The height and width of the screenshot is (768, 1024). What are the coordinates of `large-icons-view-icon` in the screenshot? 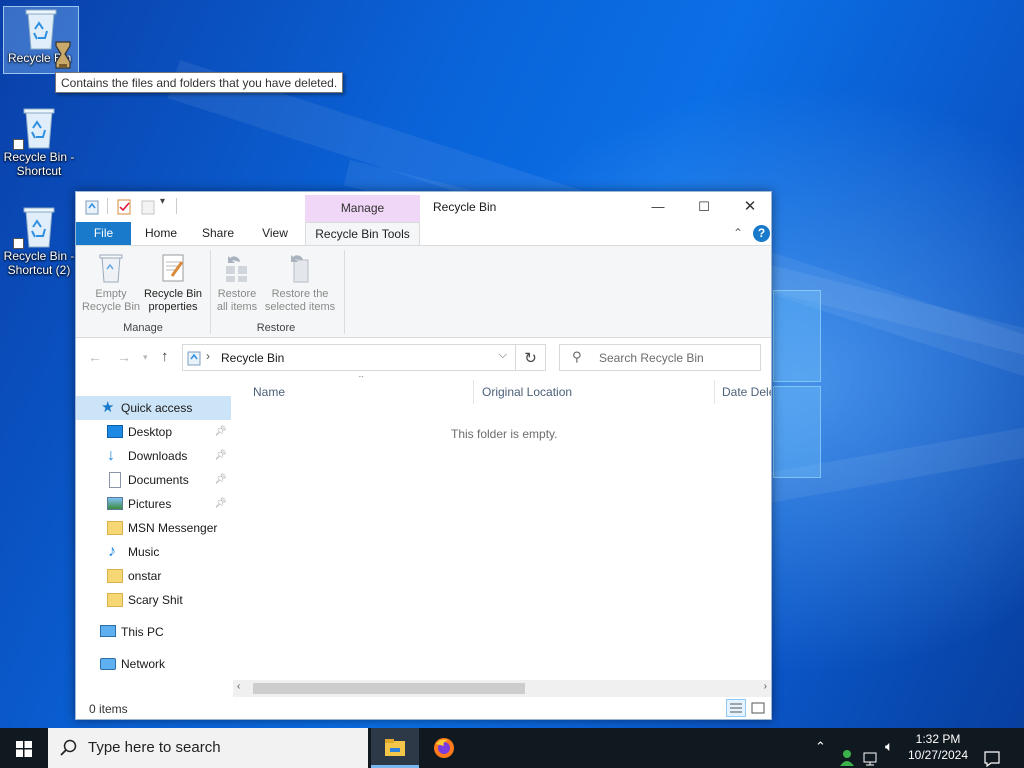 It's located at (758, 708).